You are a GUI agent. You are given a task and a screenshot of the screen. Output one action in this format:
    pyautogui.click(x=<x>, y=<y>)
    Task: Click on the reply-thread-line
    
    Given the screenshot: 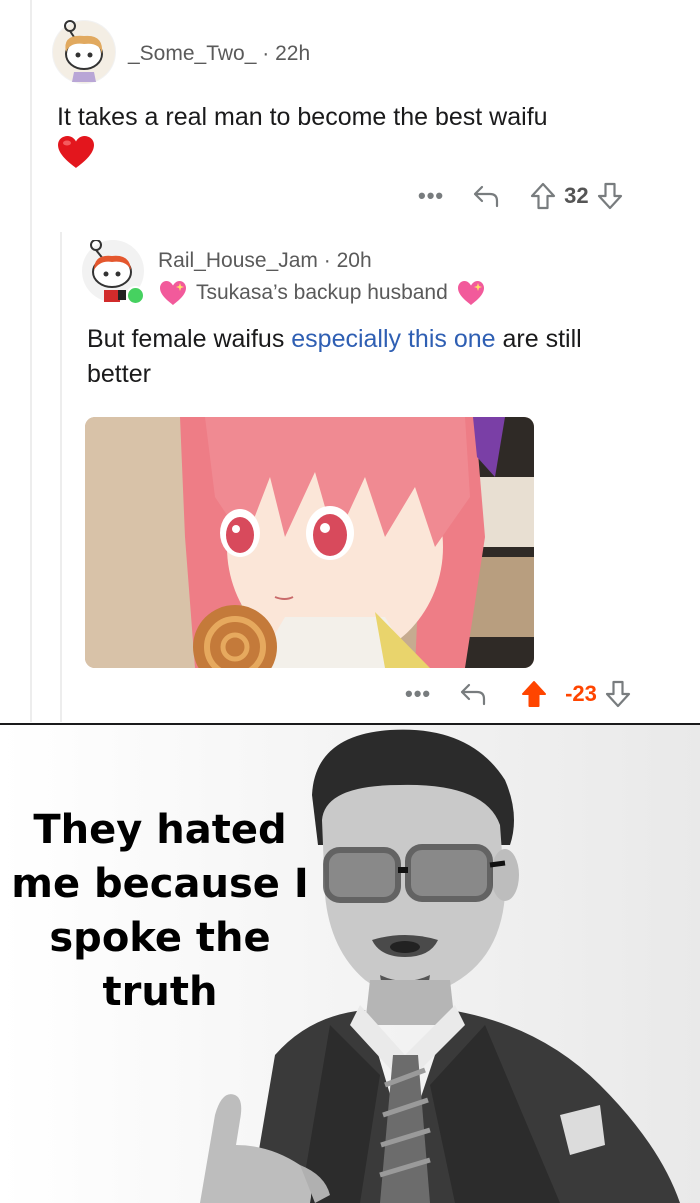 What is the action you would take?
    pyautogui.click(x=61, y=477)
    